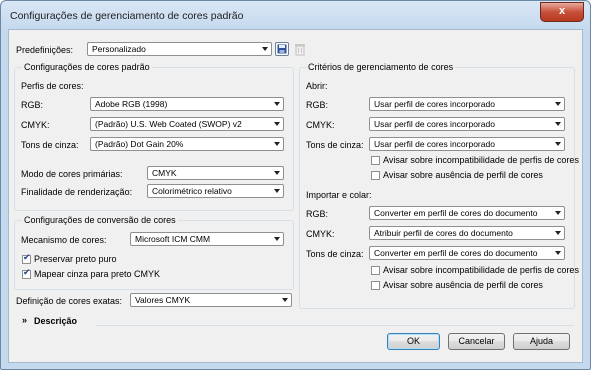 This screenshot has width=593, height=372. Describe the element at coordinates (45, 50) in the screenshot. I see `presets-label: Predefinições:` at that location.